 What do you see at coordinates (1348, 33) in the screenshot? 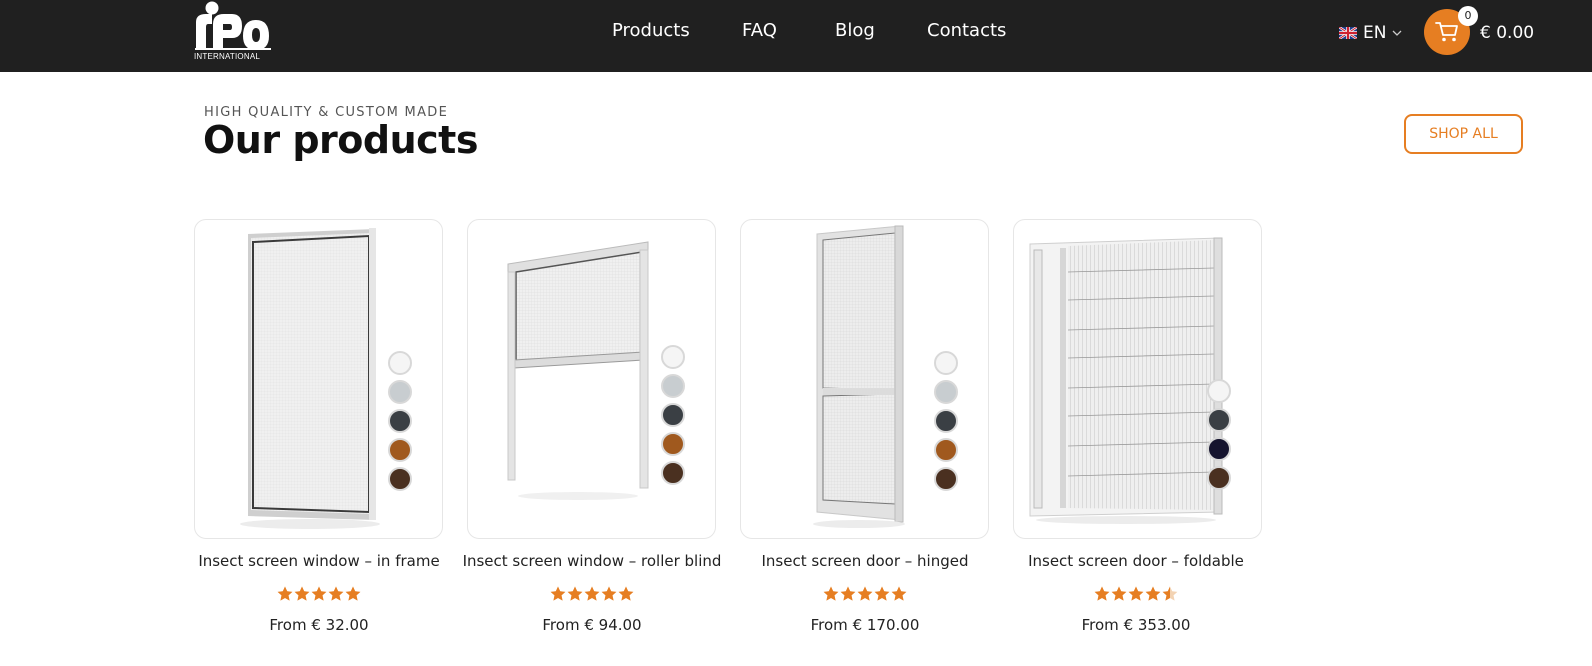
I see `uk-flag-icon` at bounding box center [1348, 33].